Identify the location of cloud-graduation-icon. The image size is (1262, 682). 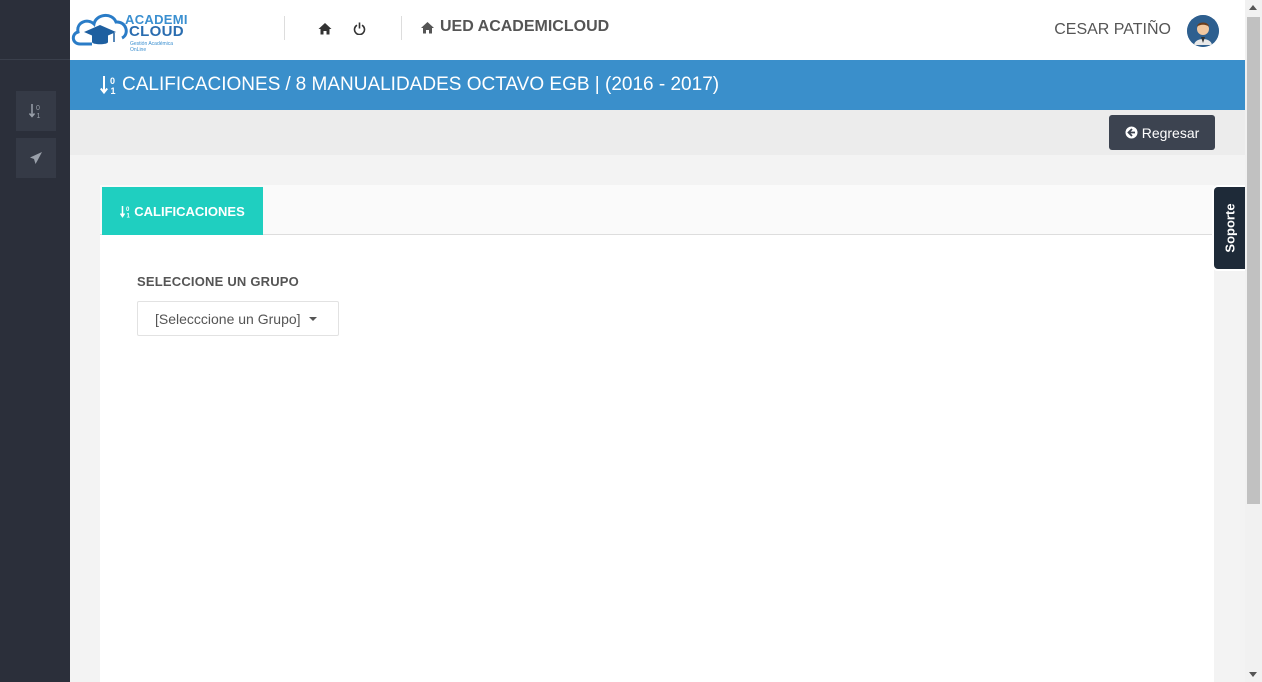
(99, 30).